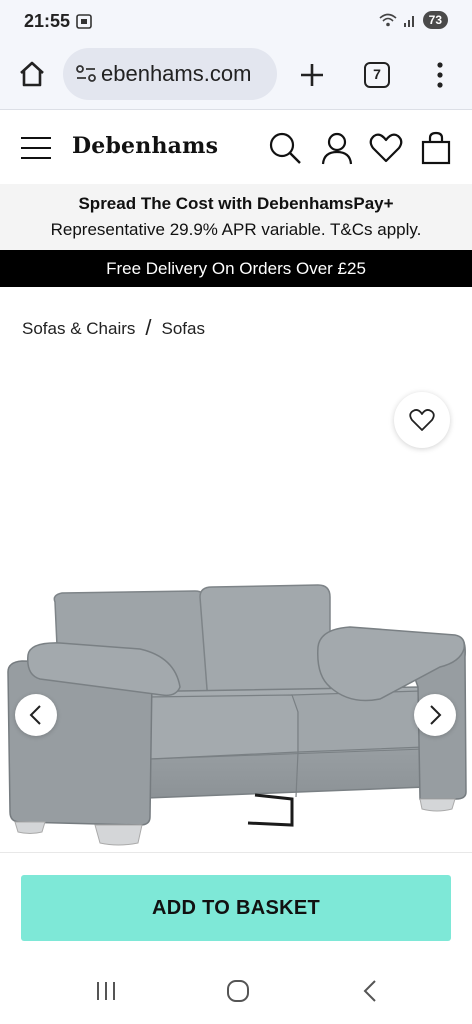  Describe the element at coordinates (370, 991) in the screenshot. I see `back-icon` at that location.